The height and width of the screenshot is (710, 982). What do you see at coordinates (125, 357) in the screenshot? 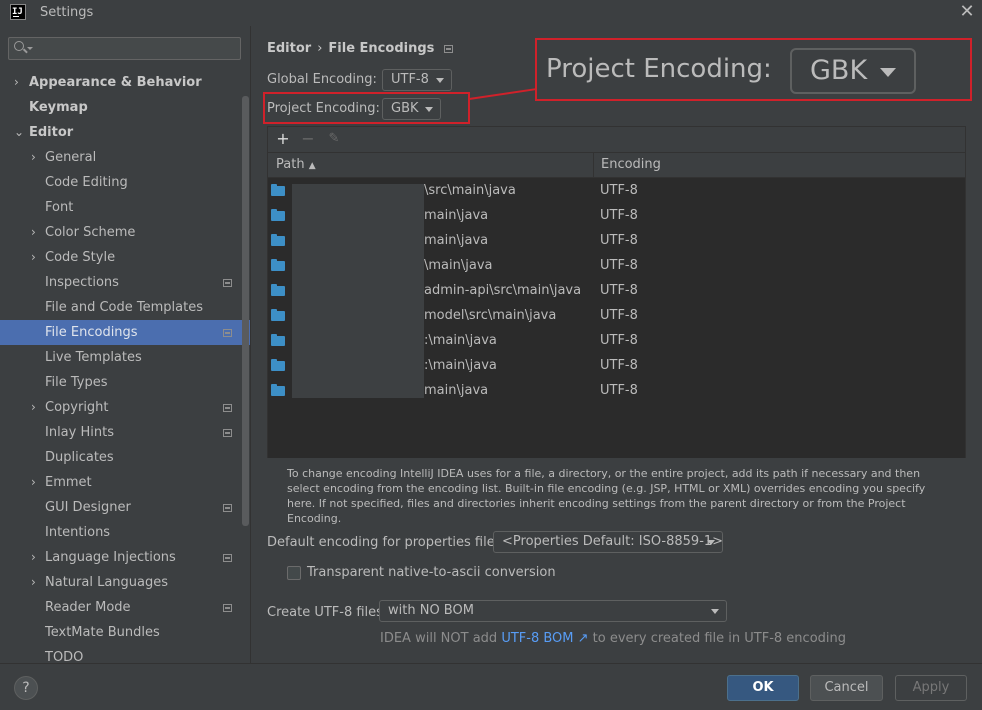
I see `sidebar-item: Live Templates` at bounding box center [125, 357].